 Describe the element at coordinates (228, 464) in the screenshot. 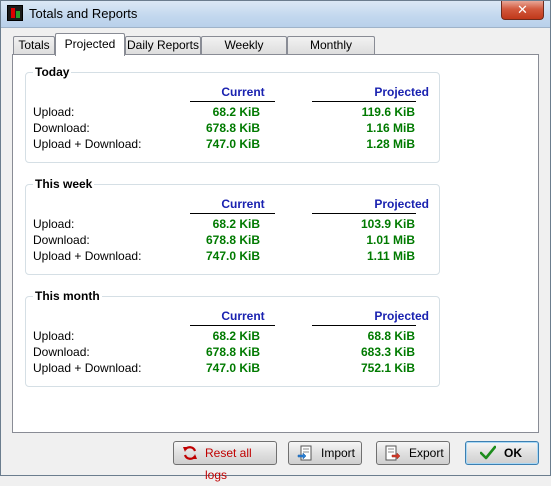

I see `reset-button-label: Reset all logs` at that location.